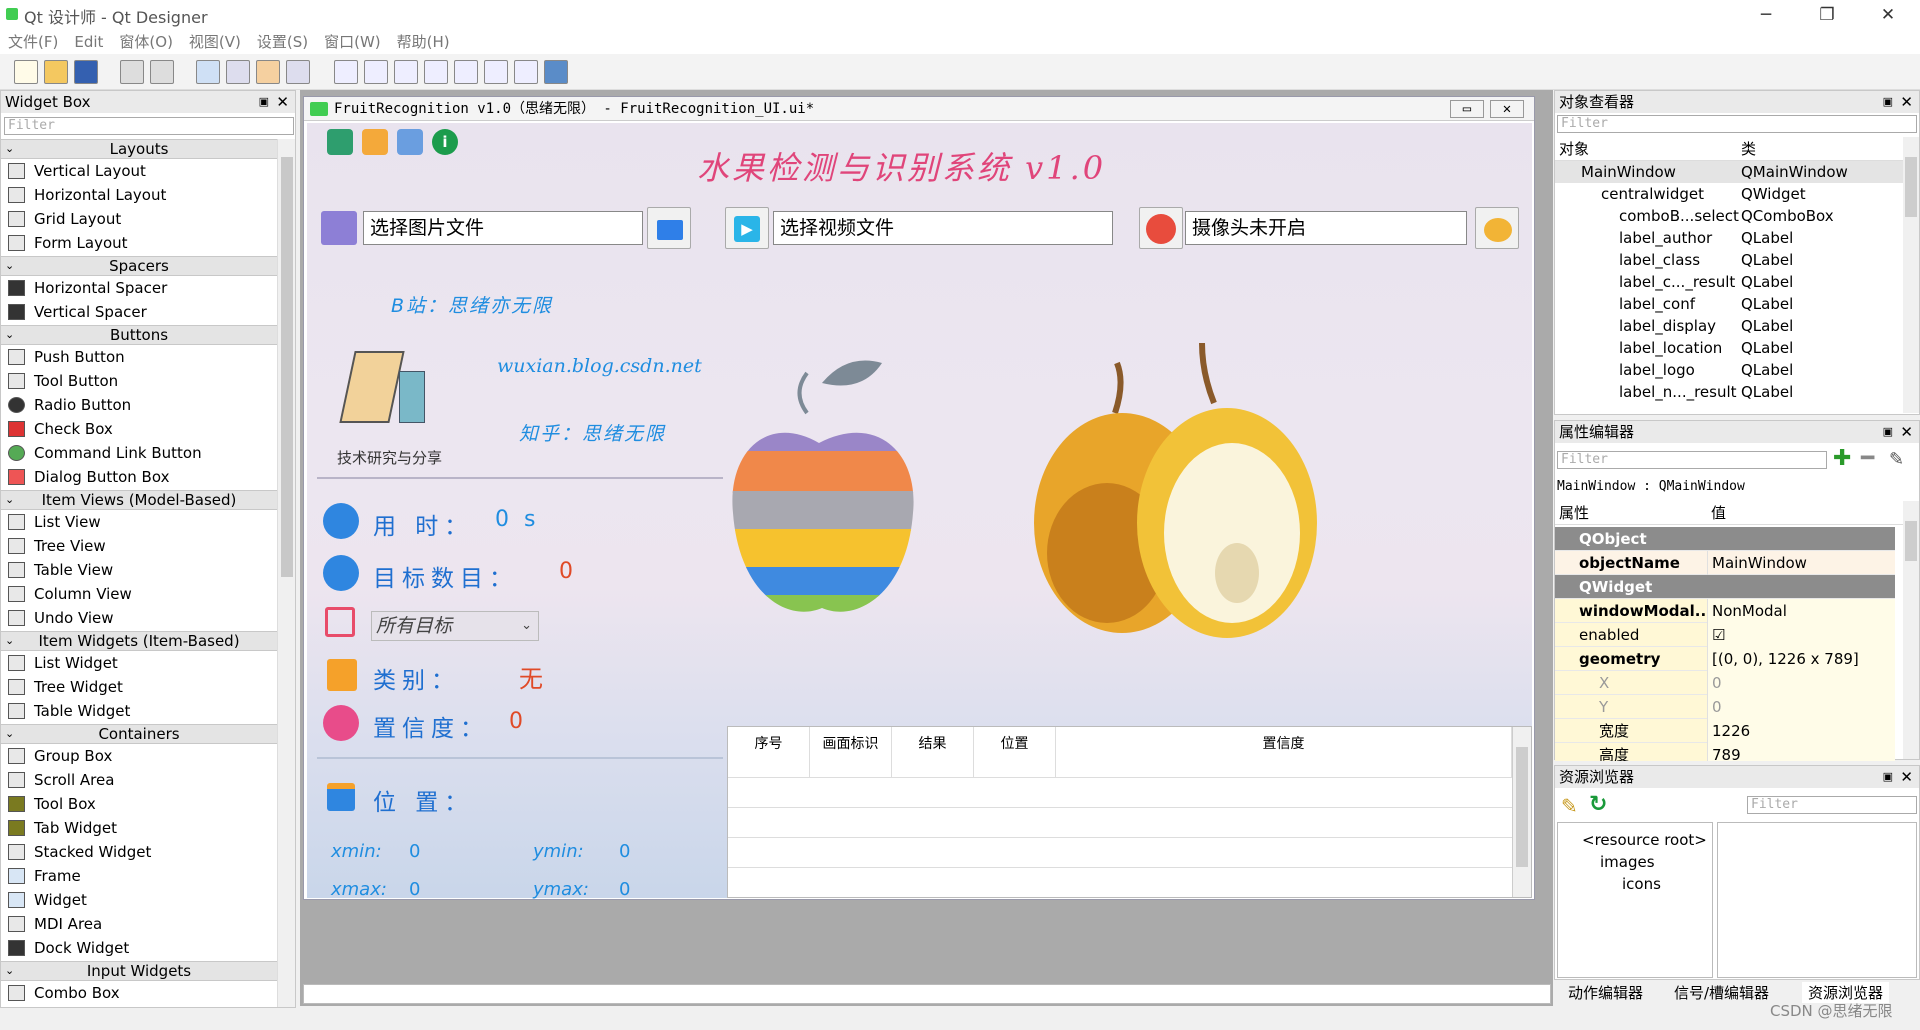 This screenshot has width=1920, height=1030. I want to click on table-scrollbar, so click(1521, 812).